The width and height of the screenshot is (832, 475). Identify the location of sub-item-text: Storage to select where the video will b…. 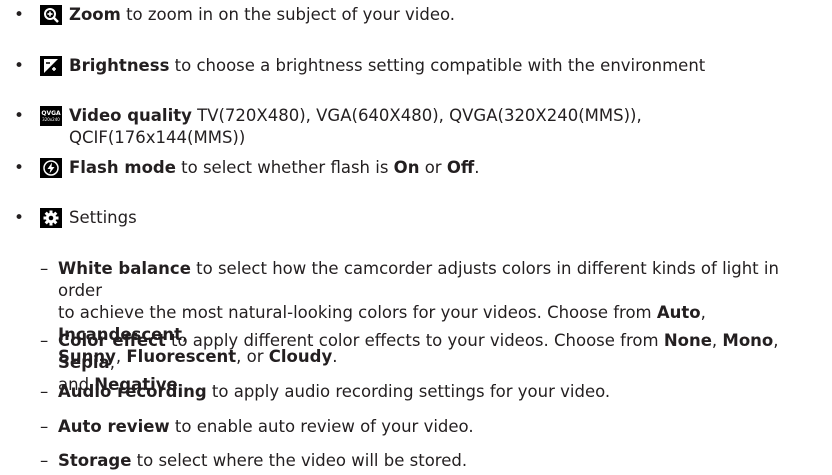
(438, 461).